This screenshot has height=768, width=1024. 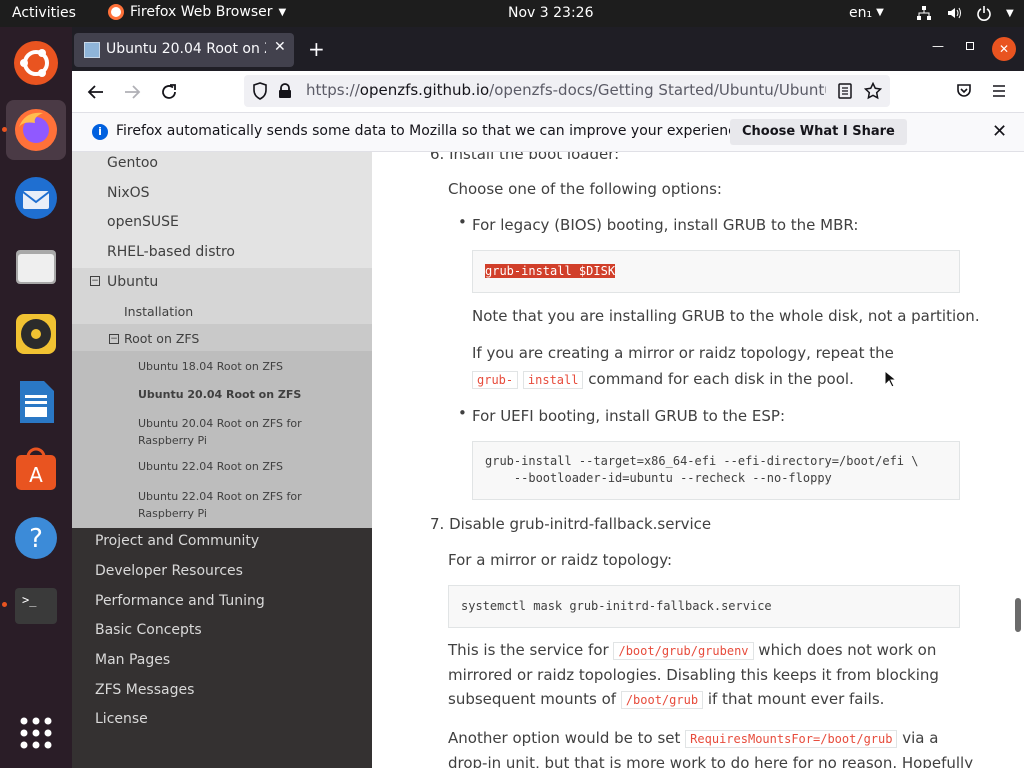 I want to click on code-block-grub-install: grub-install $DISK, so click(x=716, y=271).